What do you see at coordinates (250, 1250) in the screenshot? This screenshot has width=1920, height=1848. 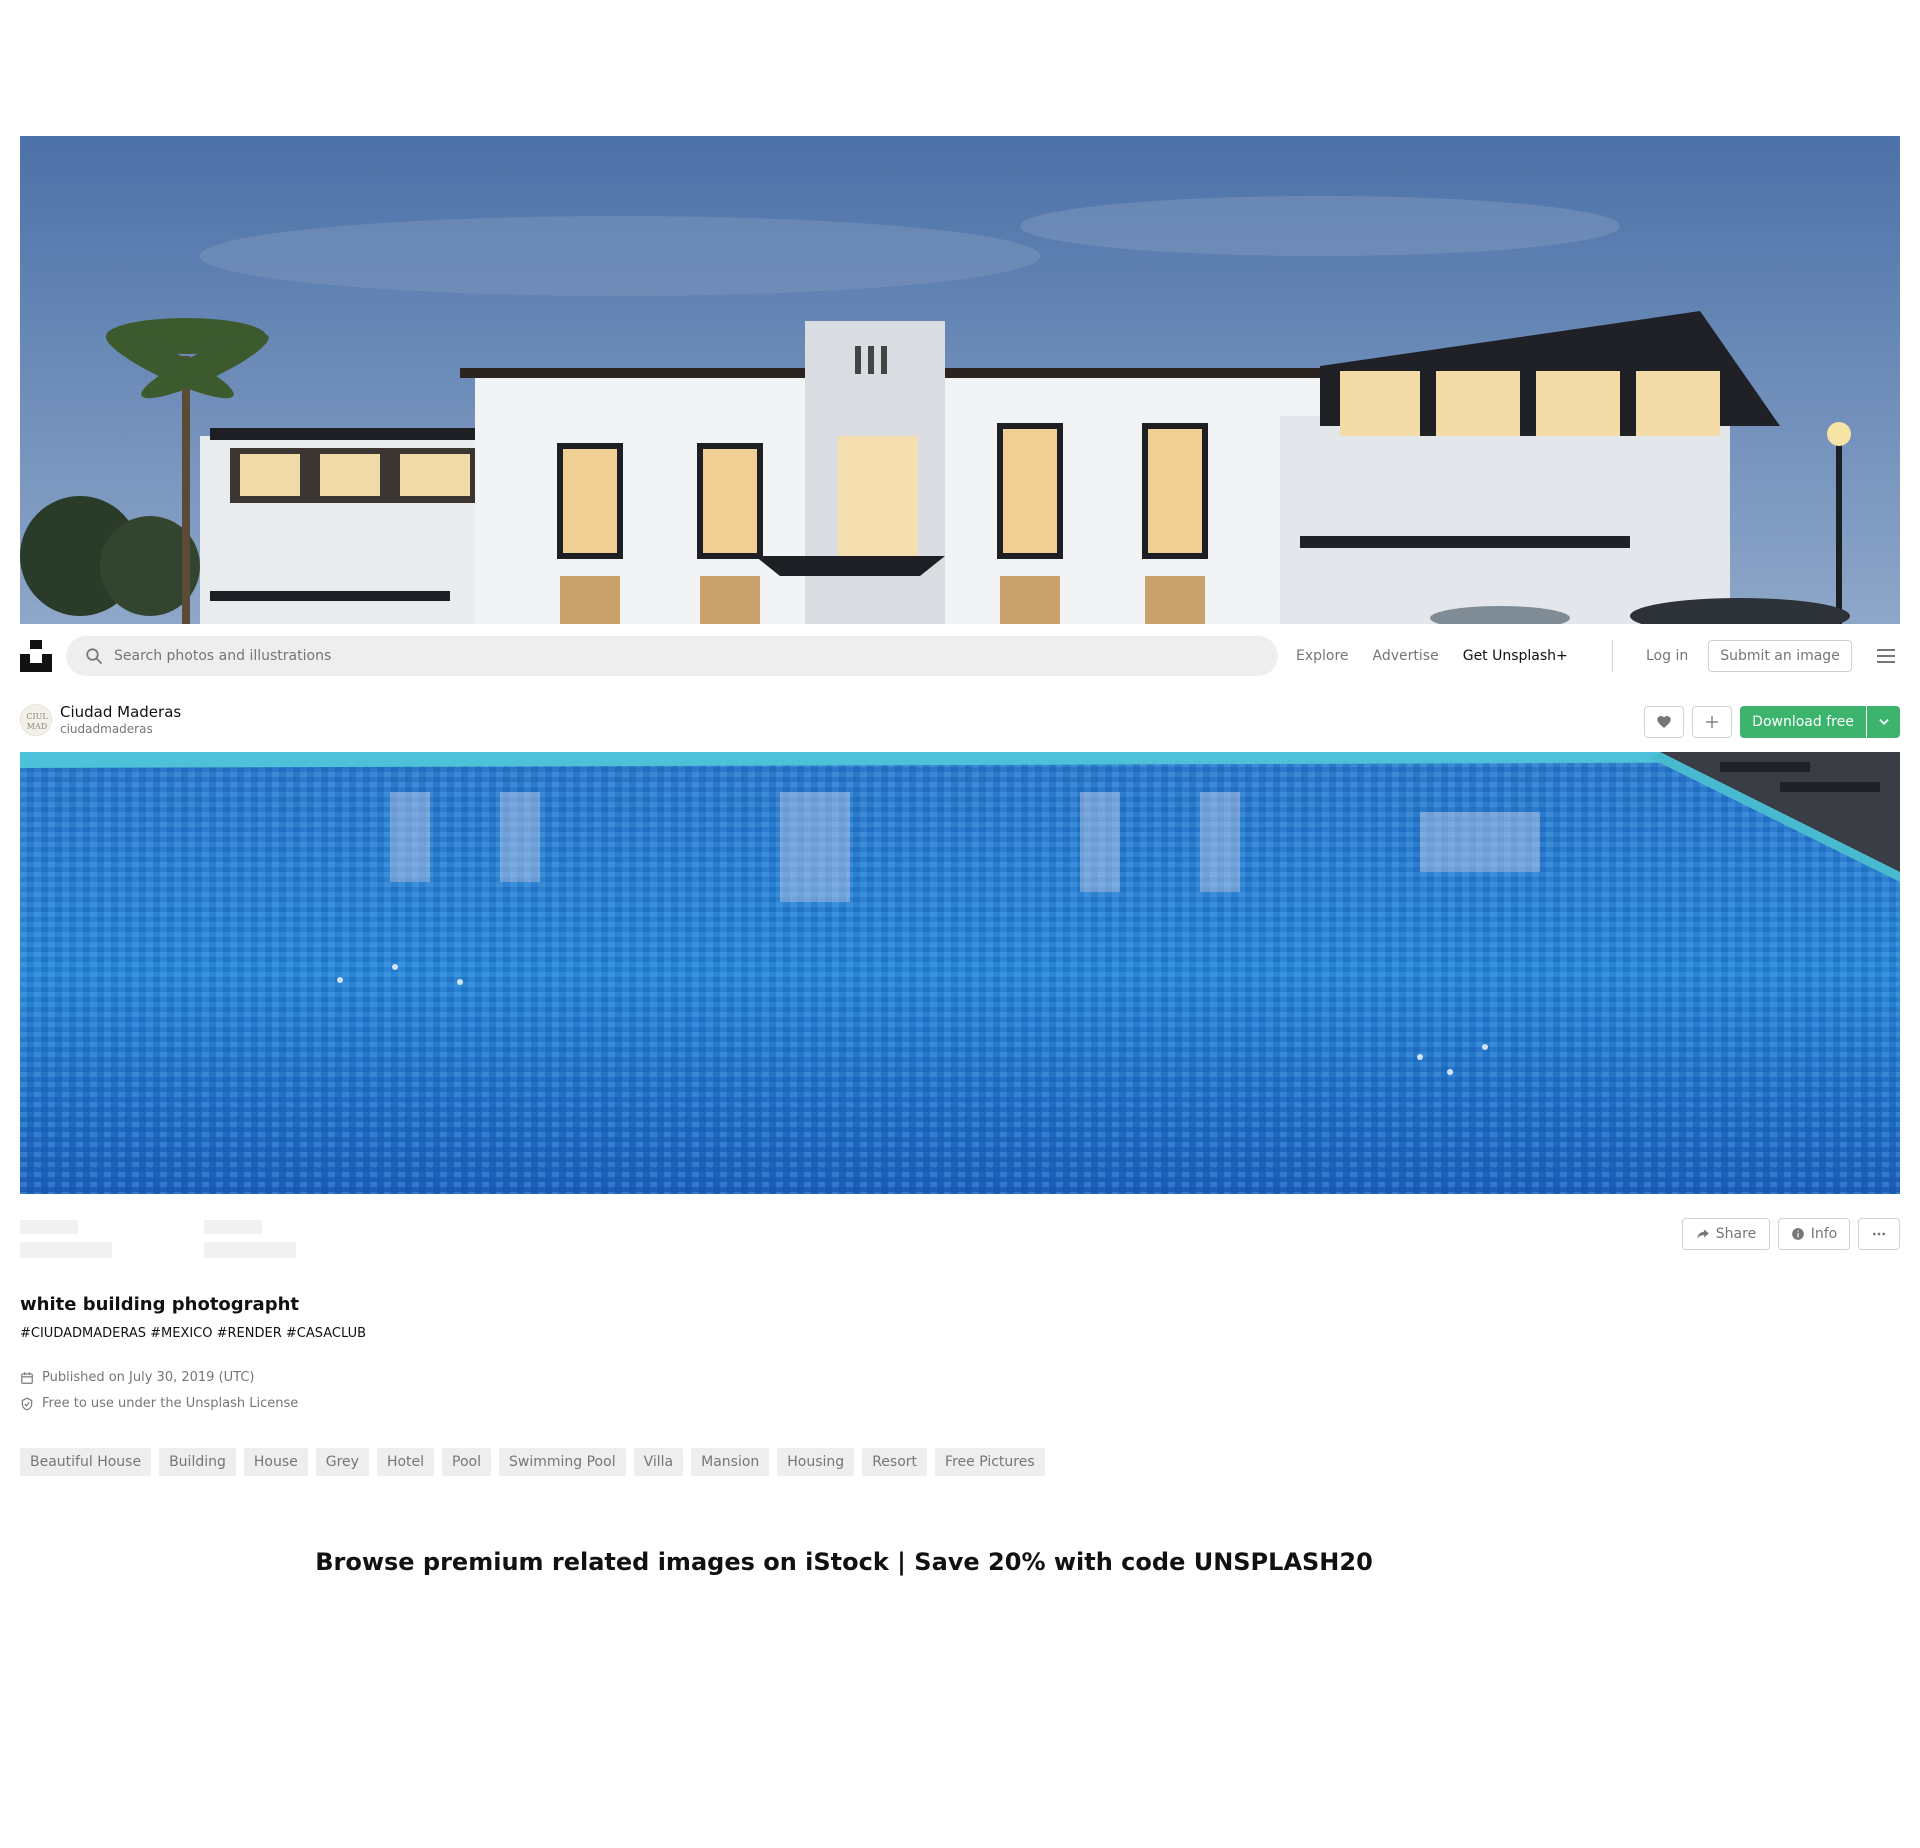 I see `downloads-value-placeholder` at bounding box center [250, 1250].